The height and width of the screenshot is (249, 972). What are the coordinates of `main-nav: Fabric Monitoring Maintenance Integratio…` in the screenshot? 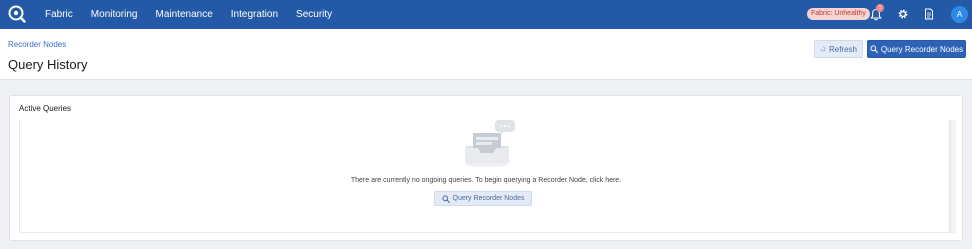 It's located at (197, 14).